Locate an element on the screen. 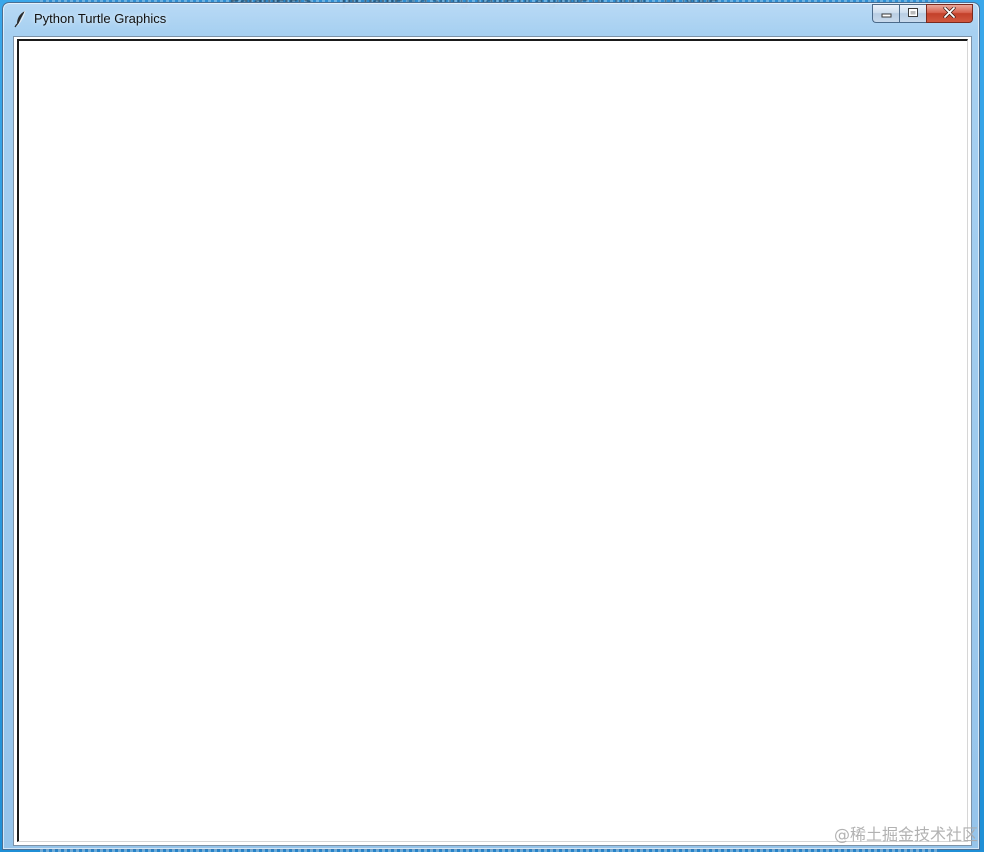 The width and height of the screenshot is (984, 852). title-bar: Python Turtle Graphics is located at coordinates (491, 19).